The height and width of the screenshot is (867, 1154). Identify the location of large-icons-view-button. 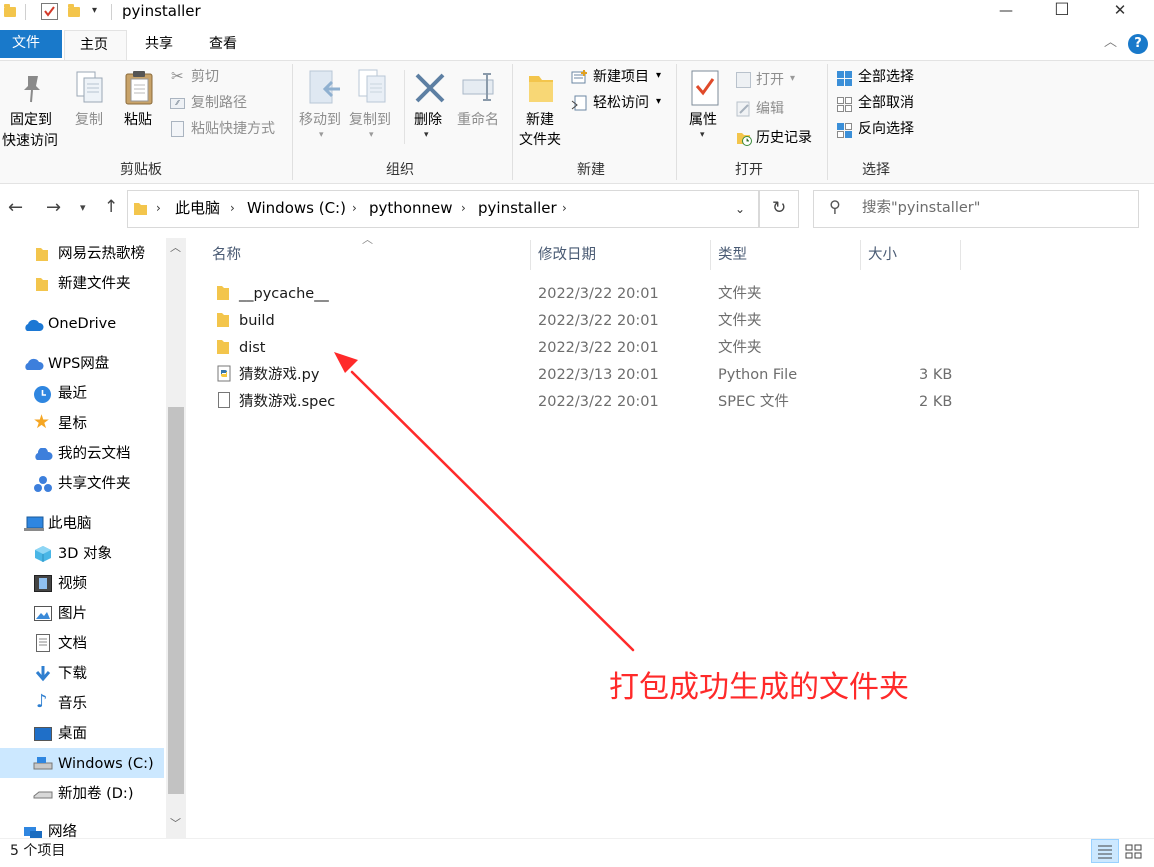
(1134, 851).